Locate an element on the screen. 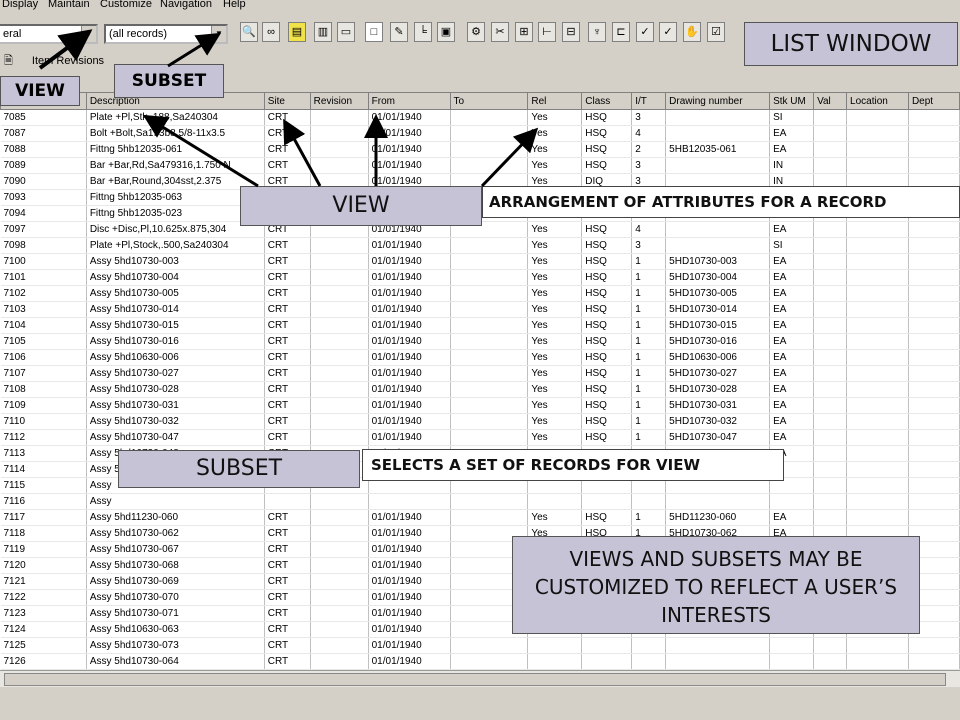 The image size is (960, 720). table-row: 7126 Assy 5hd10730-064 CRT 01/01/1940 is located at coordinates (480, 661).